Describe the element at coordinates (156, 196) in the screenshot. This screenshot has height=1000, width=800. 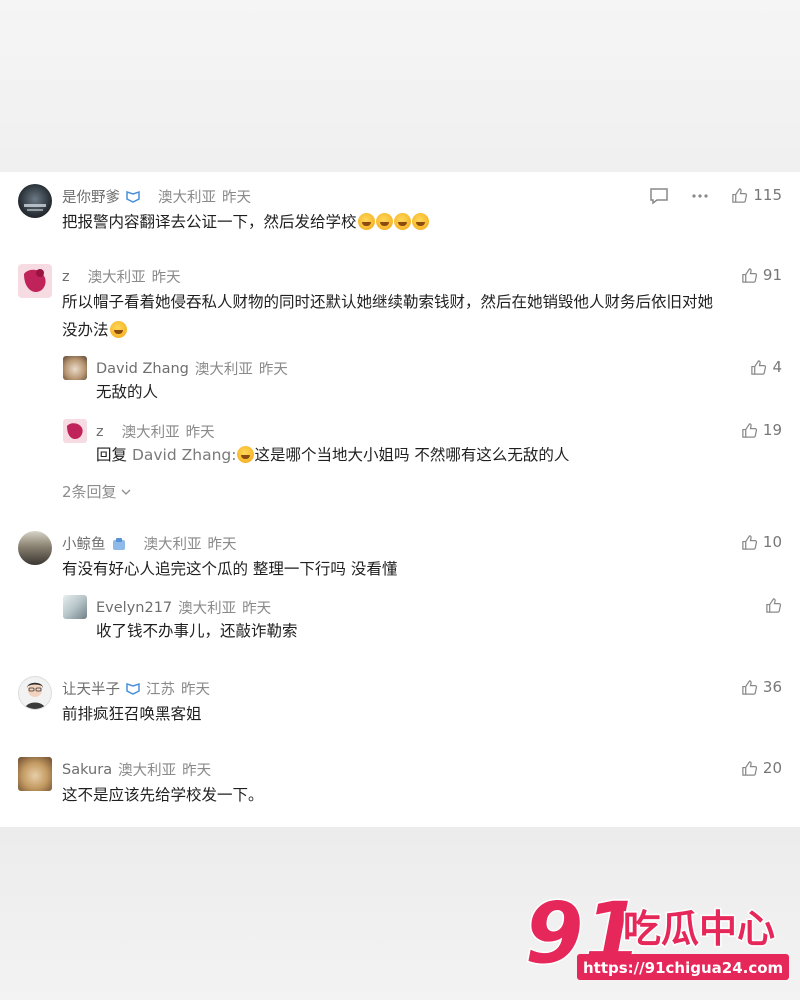
I see `comment-meta: 是你野爹 澳大利亚 昨天` at that location.